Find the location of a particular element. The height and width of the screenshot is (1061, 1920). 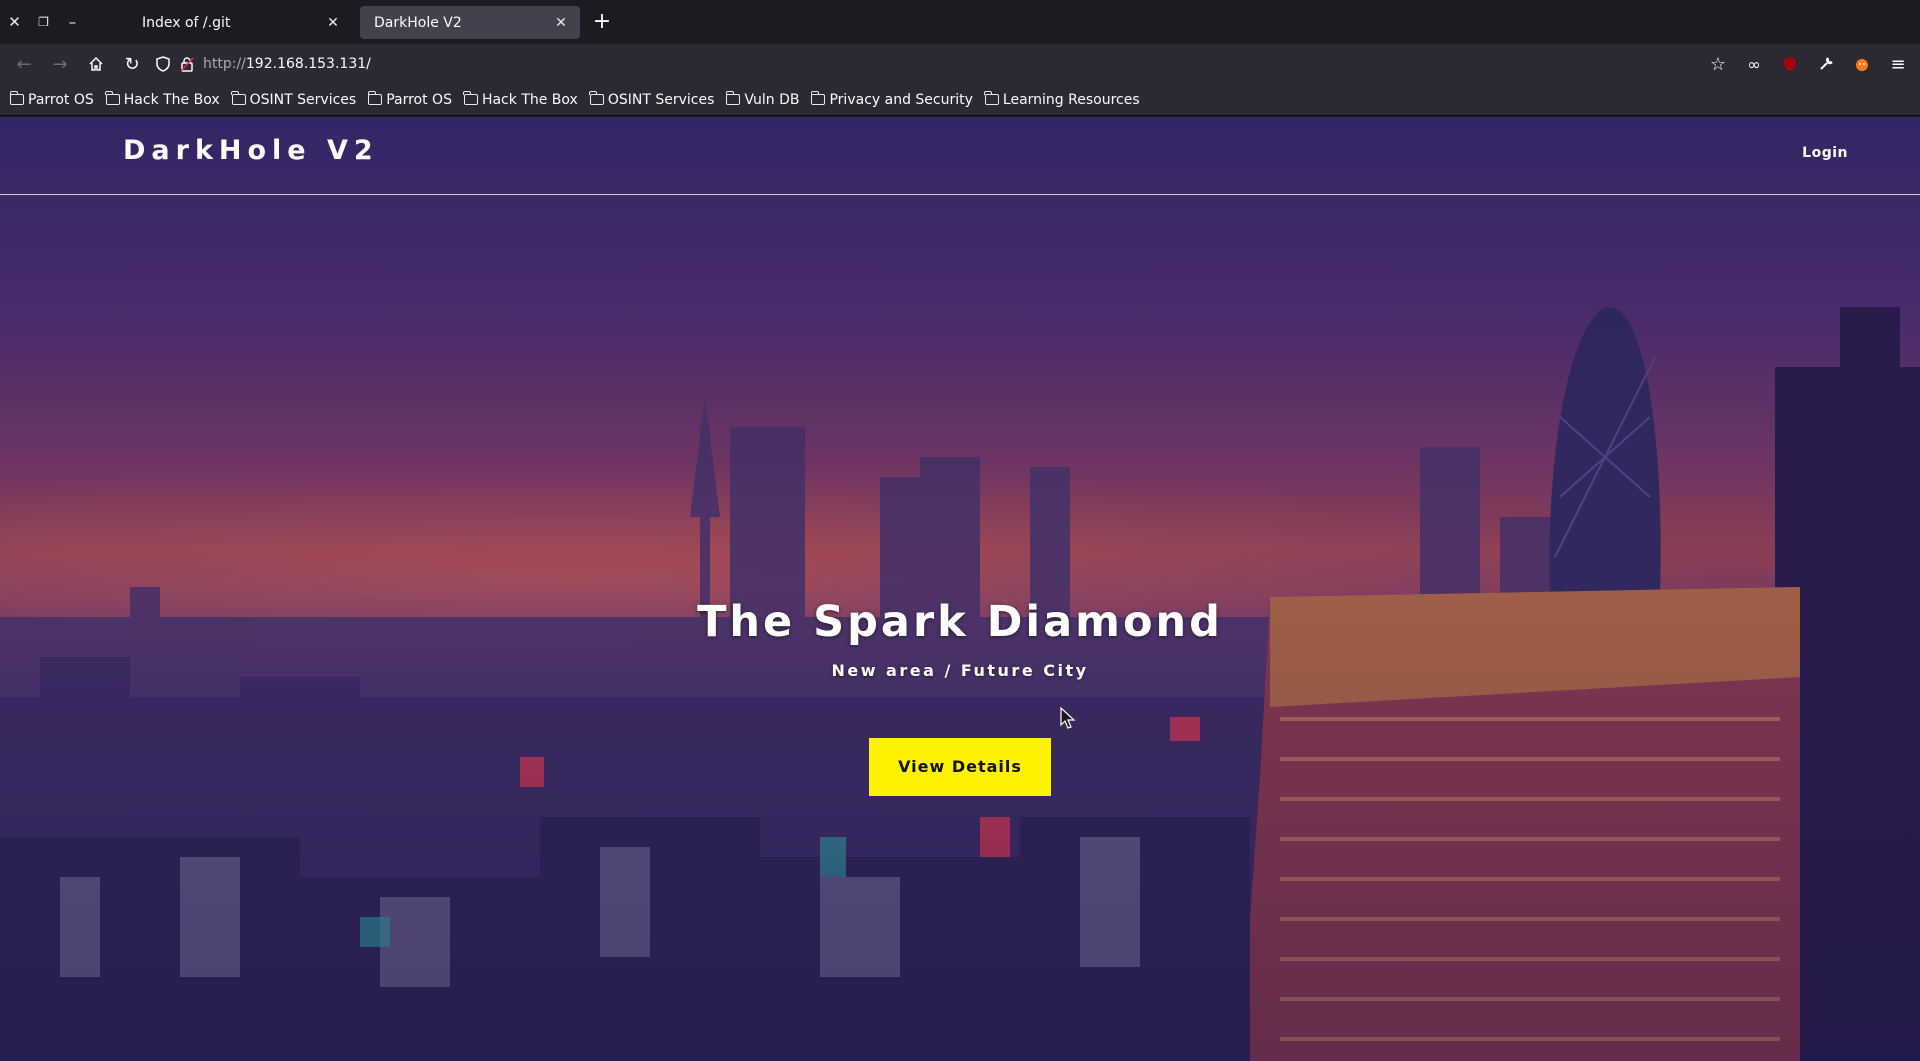

url-text: http://192.168.153.131/ is located at coordinates (287, 64).